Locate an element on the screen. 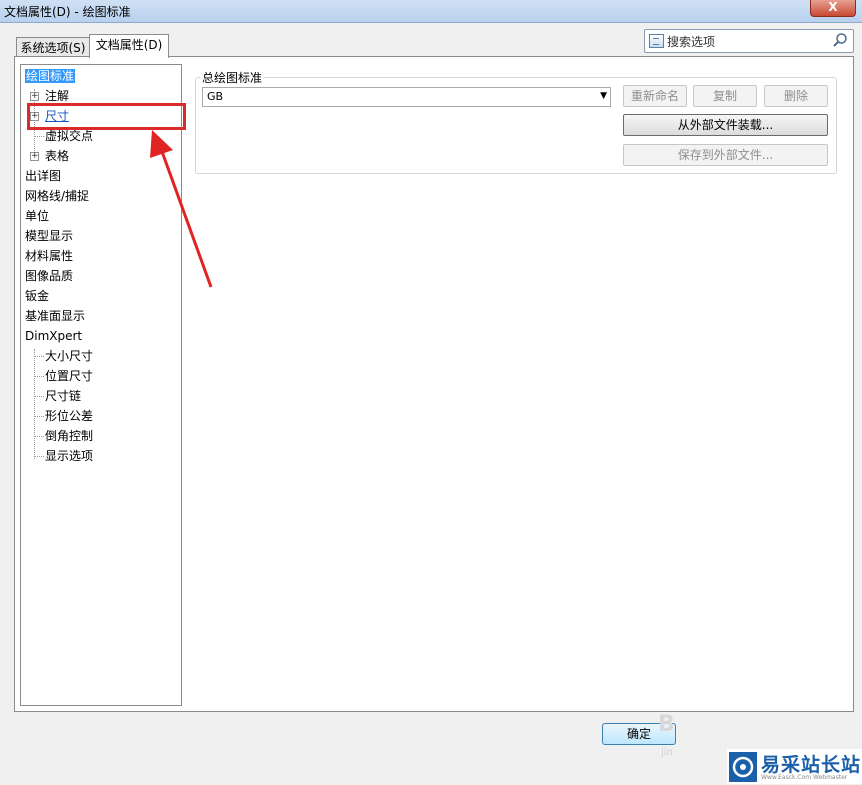  tree-item-label: 绘图标准 is located at coordinates (50, 76).